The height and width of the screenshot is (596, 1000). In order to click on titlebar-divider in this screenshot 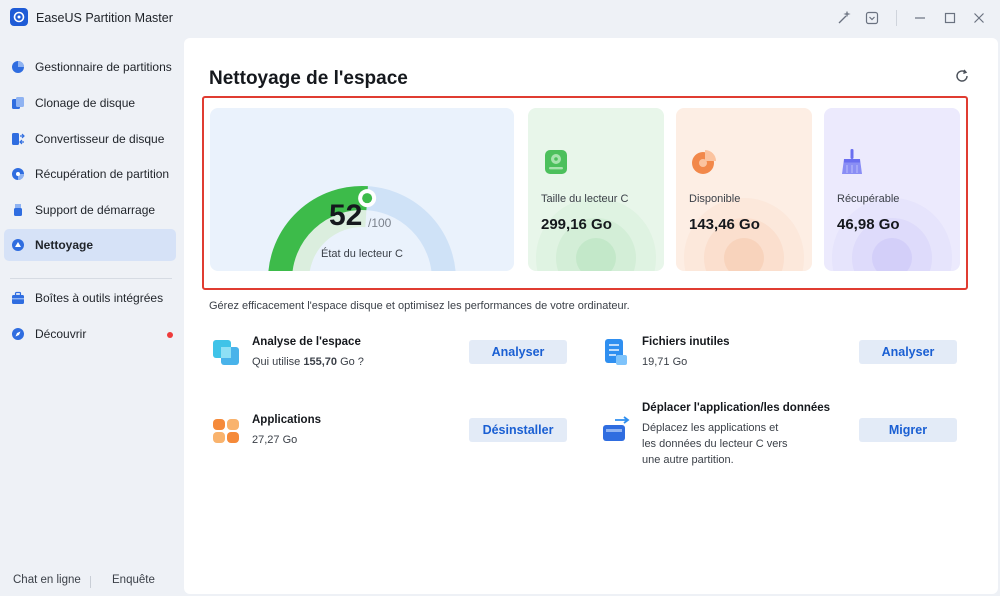, I will do `click(896, 18)`.